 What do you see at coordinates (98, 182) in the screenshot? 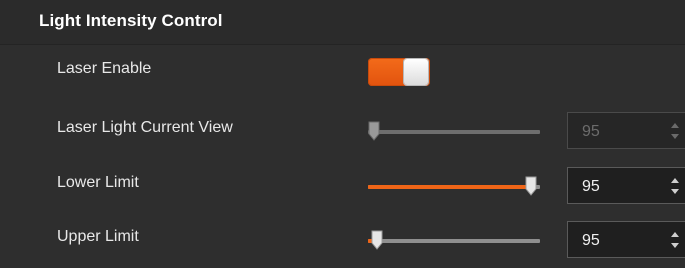
I see `lower-limit-label: Lower Limit` at bounding box center [98, 182].